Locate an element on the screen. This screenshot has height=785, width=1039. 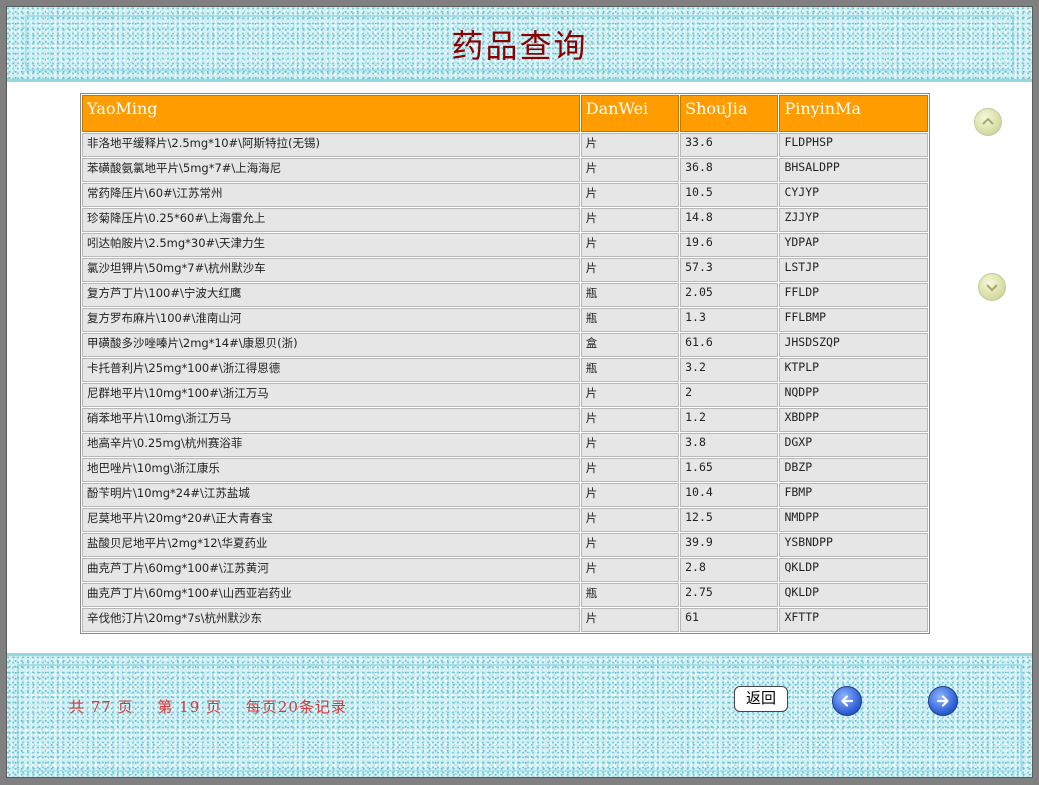
cell-pinyinma: XFTTP is located at coordinates (853, 620).